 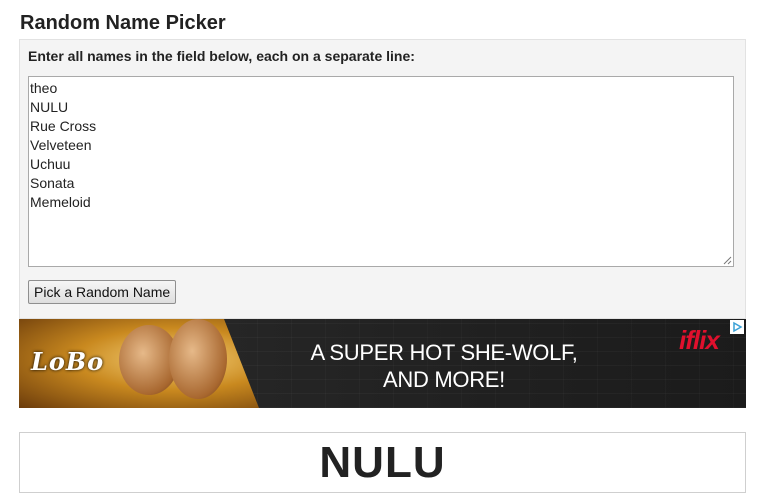 I want to click on name-line: Rue Cross, so click(x=63, y=126).